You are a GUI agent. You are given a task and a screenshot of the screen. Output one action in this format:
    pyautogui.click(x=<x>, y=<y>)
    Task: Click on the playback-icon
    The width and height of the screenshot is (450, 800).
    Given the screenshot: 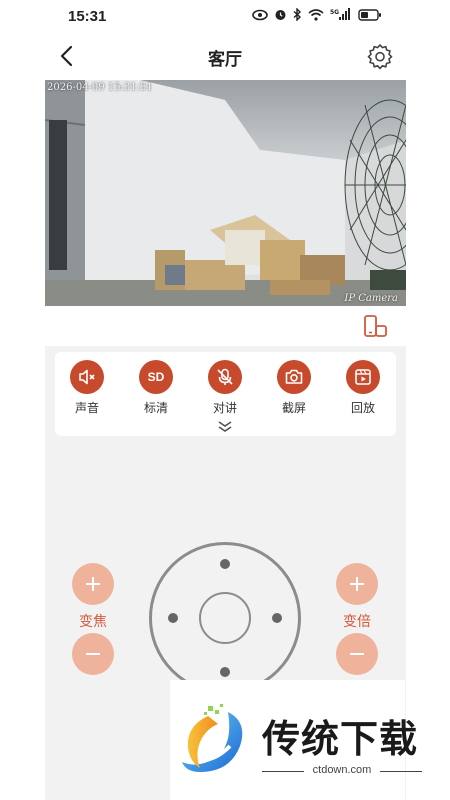 What is the action you would take?
    pyautogui.click(x=363, y=377)
    